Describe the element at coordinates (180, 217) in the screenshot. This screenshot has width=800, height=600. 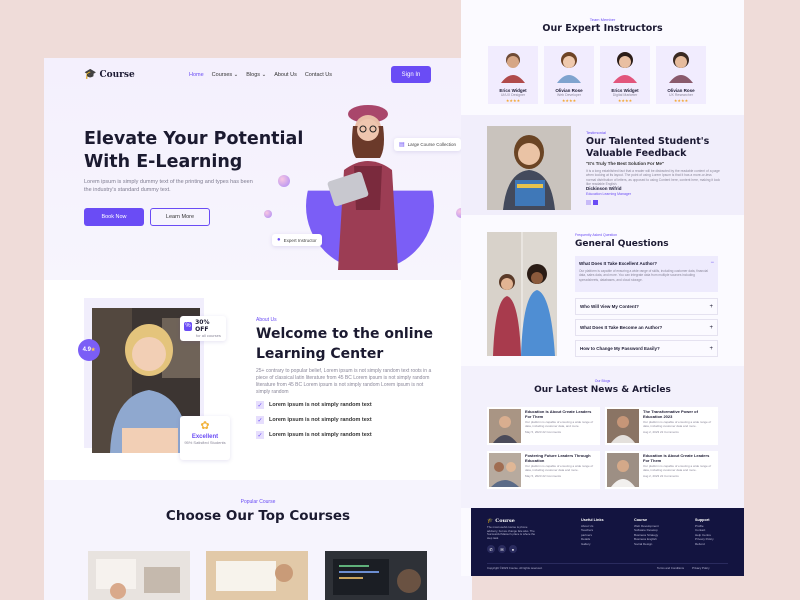
I see `learn-more-button: Learn More` at that location.